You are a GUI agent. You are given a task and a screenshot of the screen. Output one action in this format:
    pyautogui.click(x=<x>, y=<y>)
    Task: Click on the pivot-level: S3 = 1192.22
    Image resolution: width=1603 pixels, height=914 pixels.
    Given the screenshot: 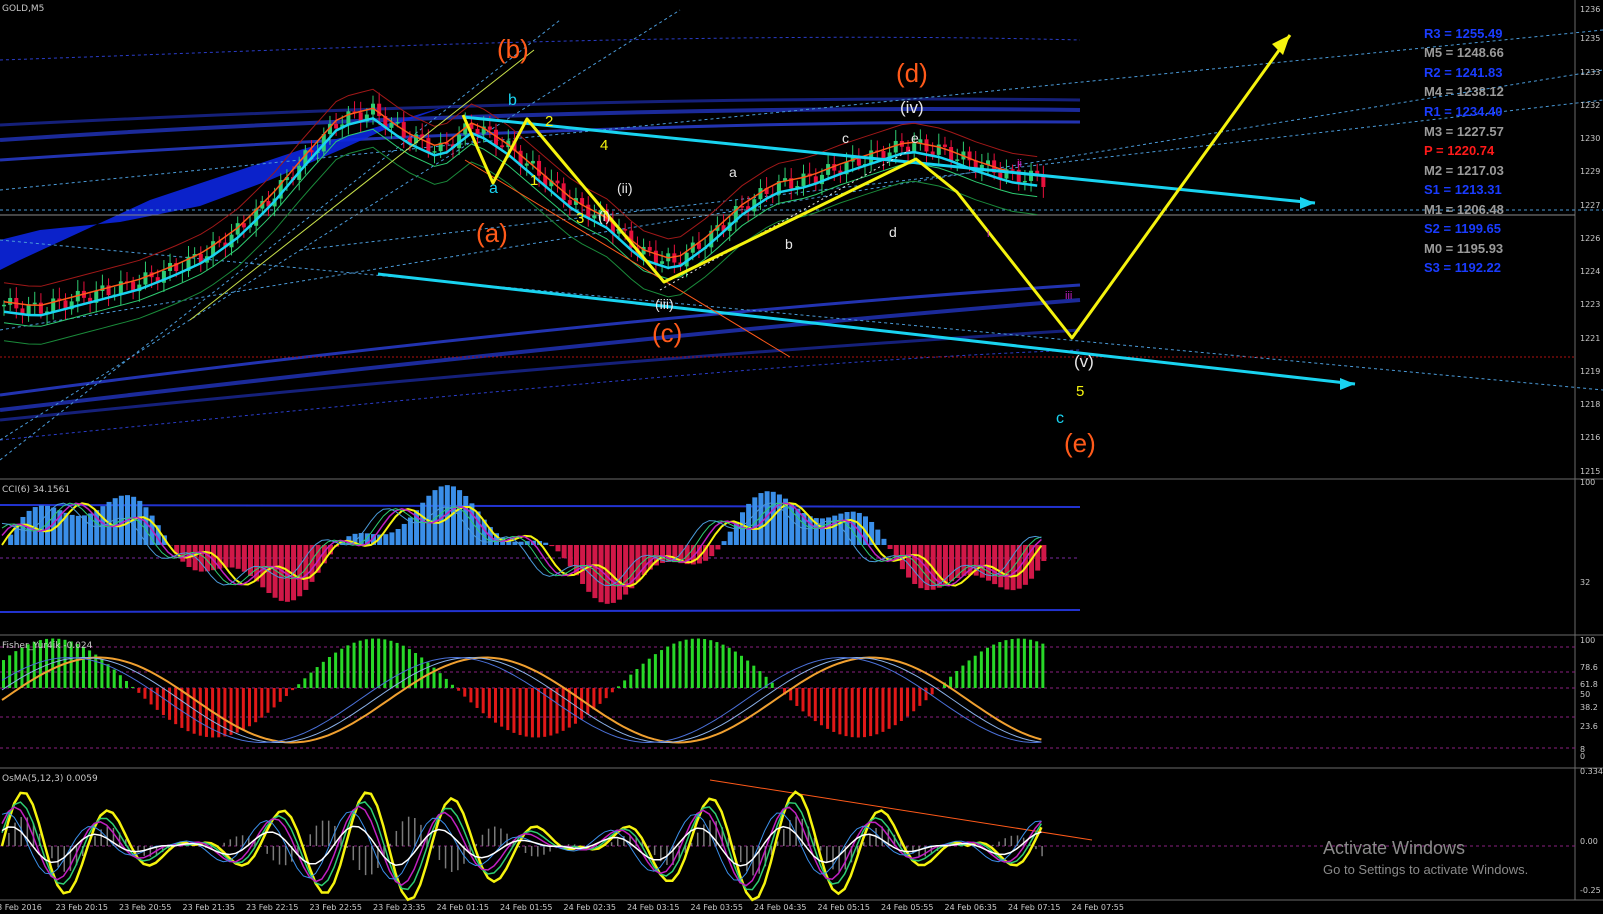 What is the action you would take?
    pyautogui.click(x=1462, y=267)
    